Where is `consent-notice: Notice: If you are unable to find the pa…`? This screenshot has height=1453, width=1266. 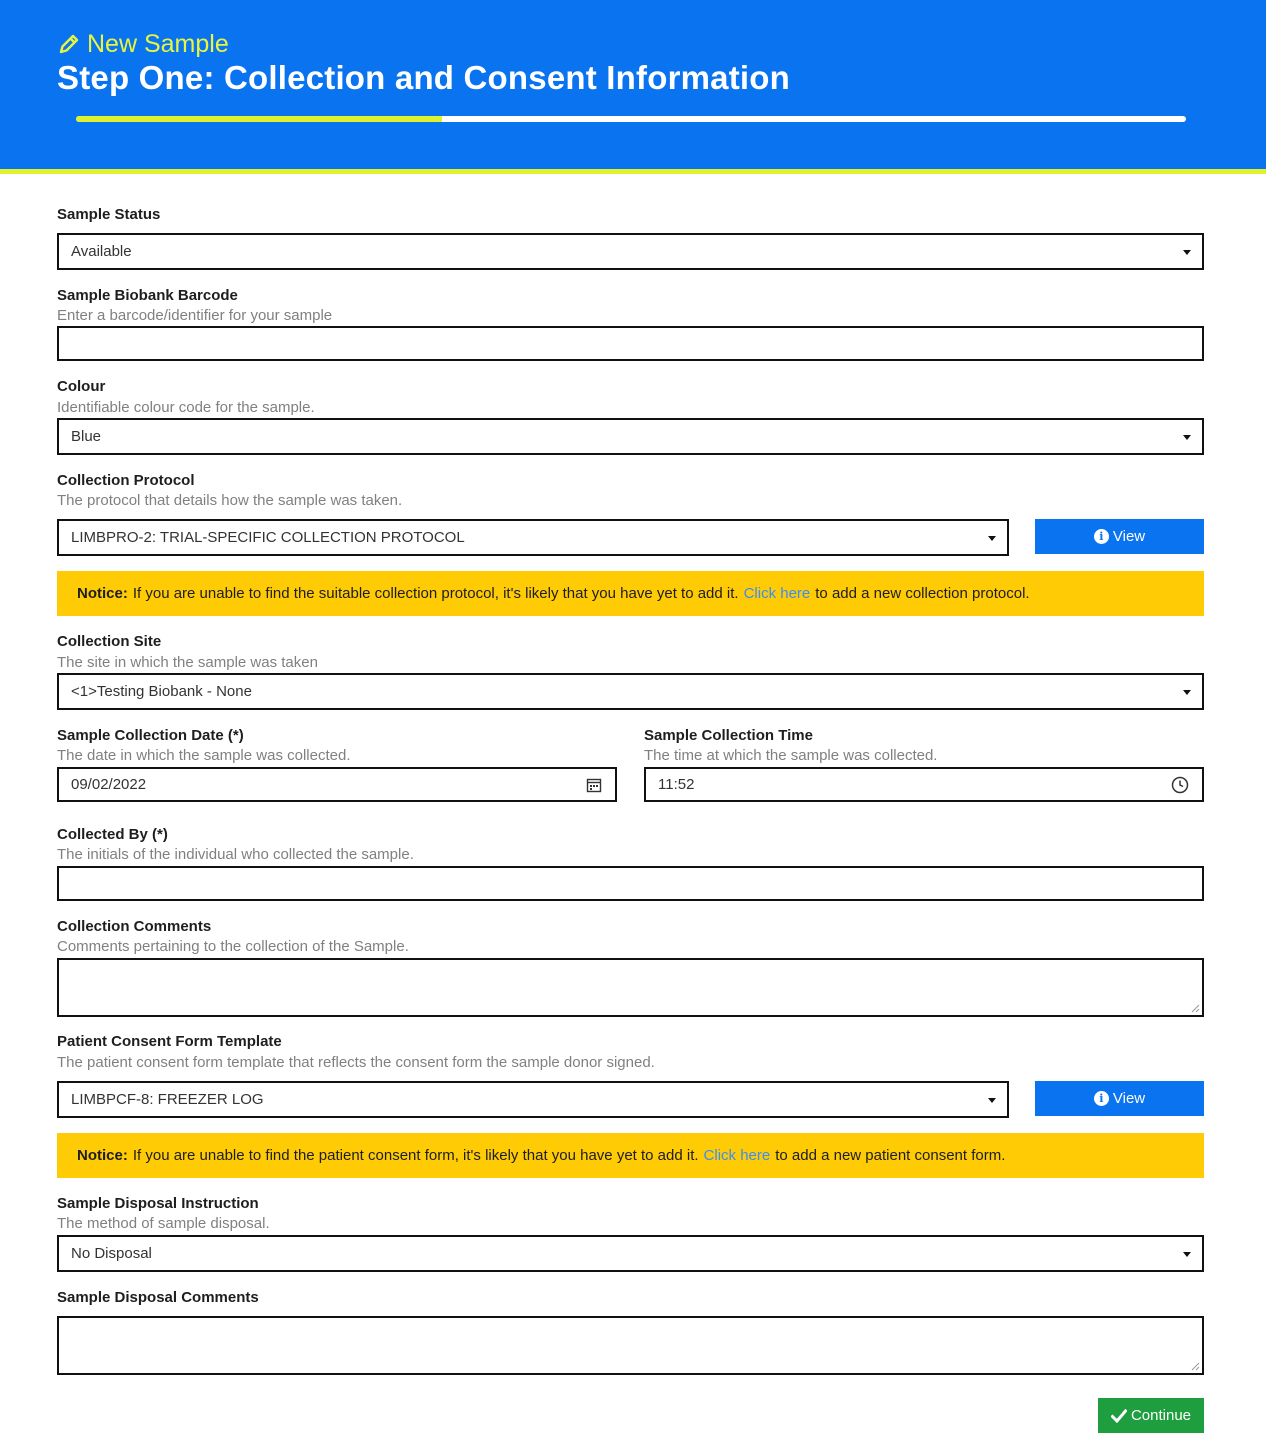
consent-notice: Notice: If you are unable to find the pa… is located at coordinates (630, 1155).